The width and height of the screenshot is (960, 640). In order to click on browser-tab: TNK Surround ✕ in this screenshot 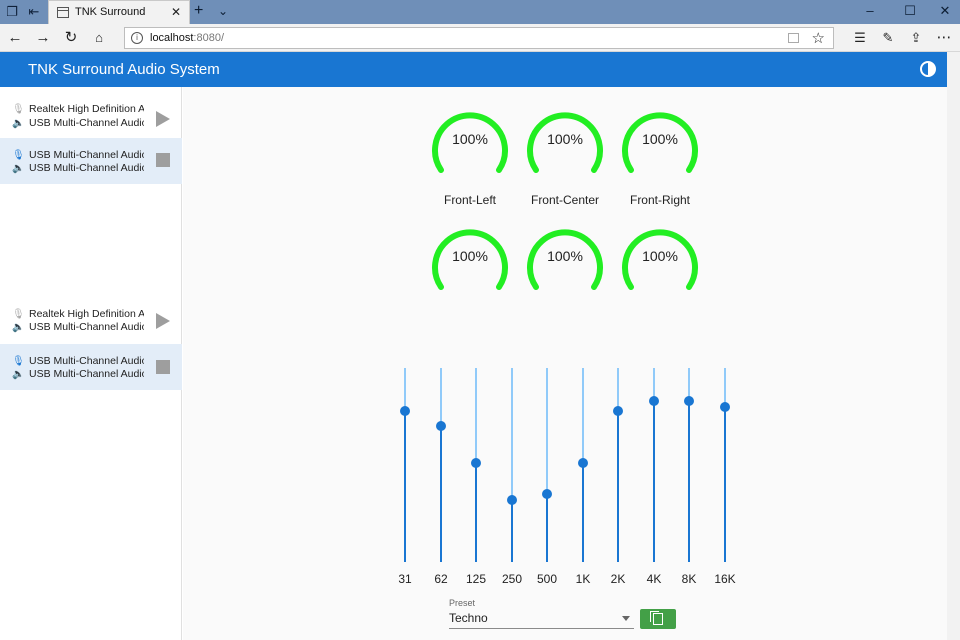, I will do `click(119, 12)`.